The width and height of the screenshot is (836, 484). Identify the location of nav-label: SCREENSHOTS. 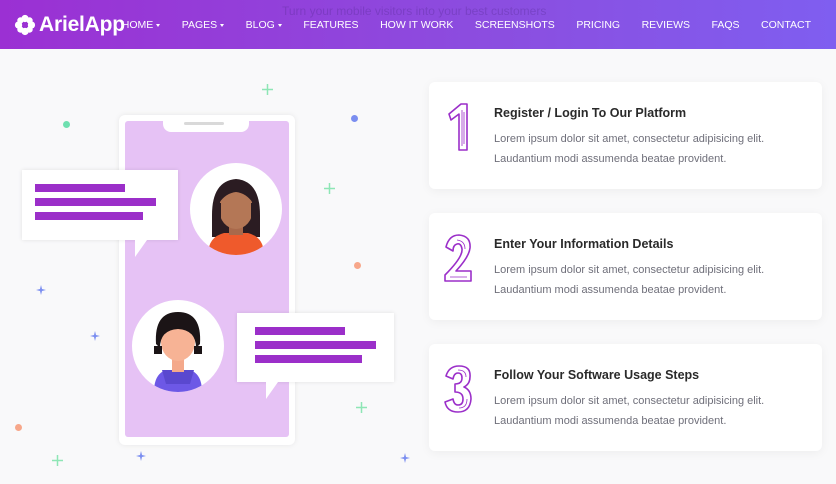
(514, 24).